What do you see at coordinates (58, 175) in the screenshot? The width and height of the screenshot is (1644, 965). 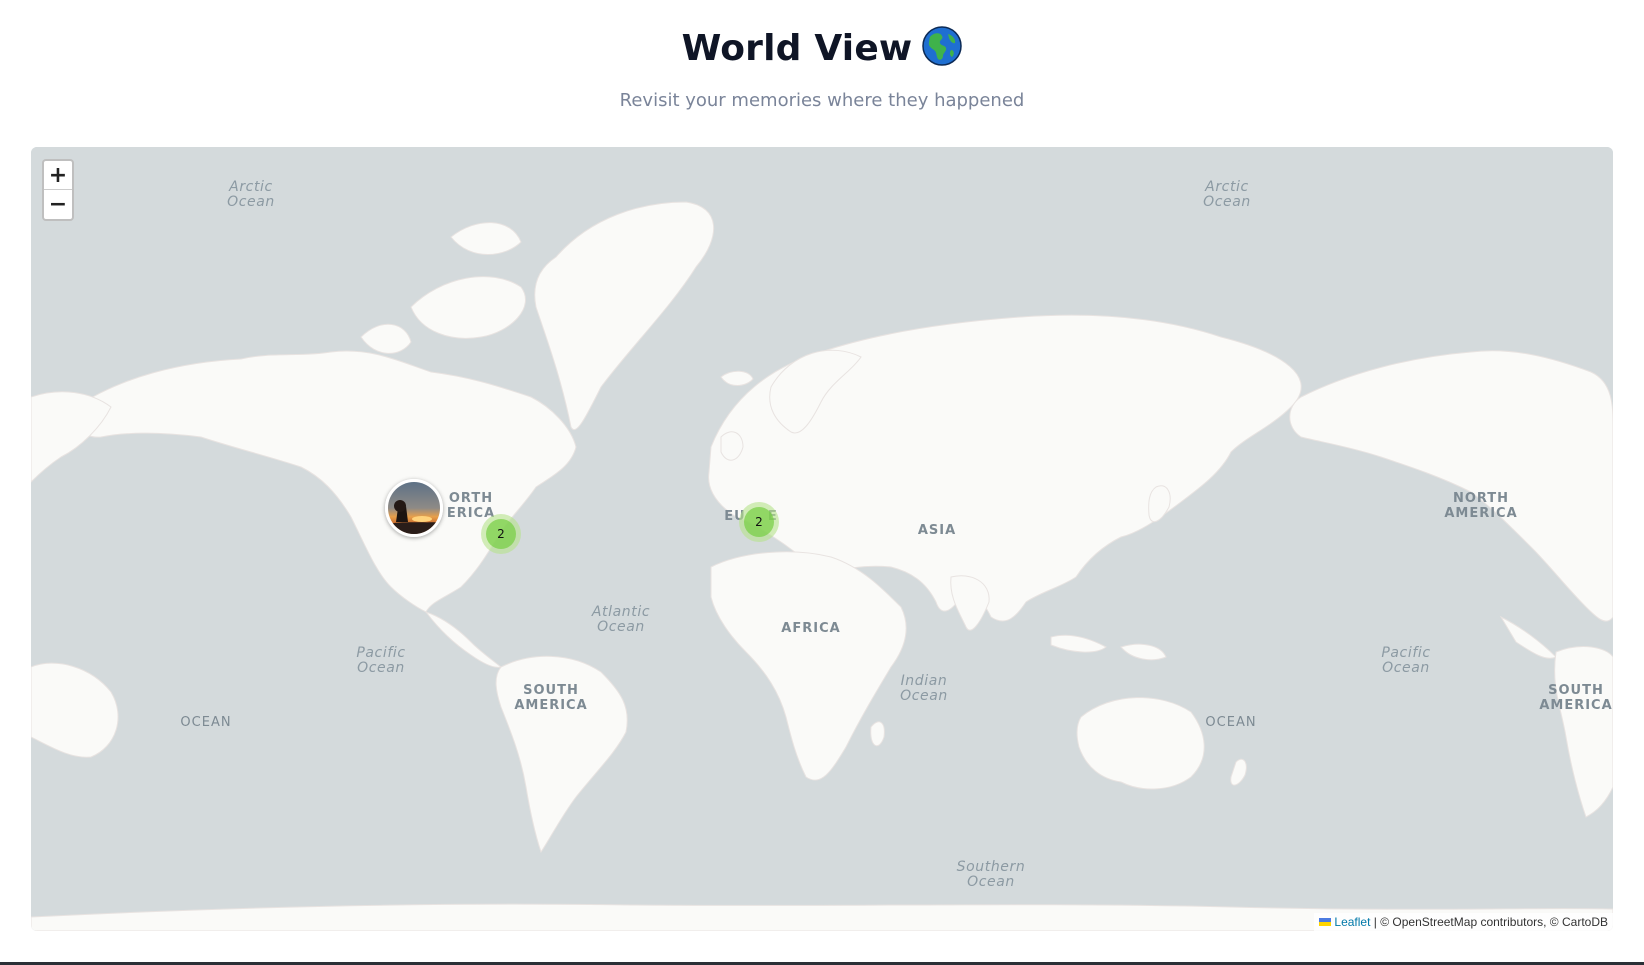 I see `zoom-in-button: +` at bounding box center [58, 175].